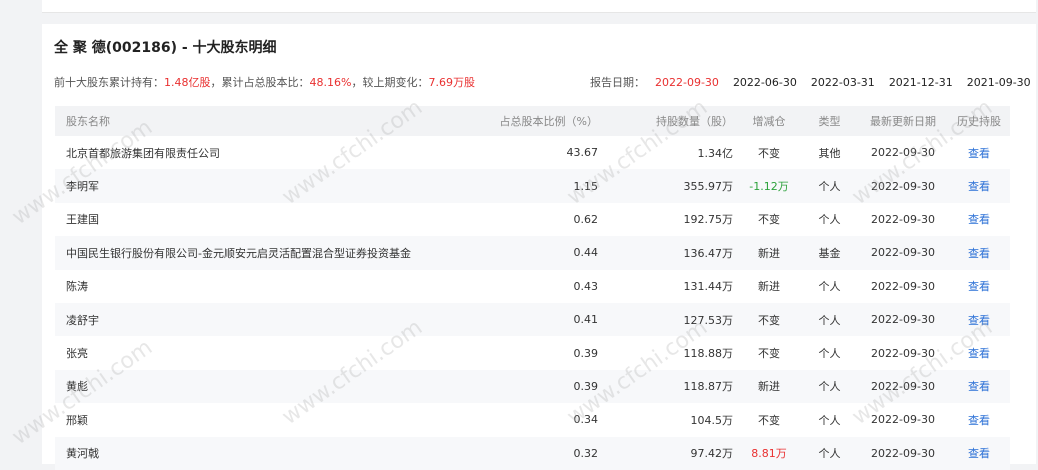  I want to click on holder-name: 凌舒宇, so click(266, 319).